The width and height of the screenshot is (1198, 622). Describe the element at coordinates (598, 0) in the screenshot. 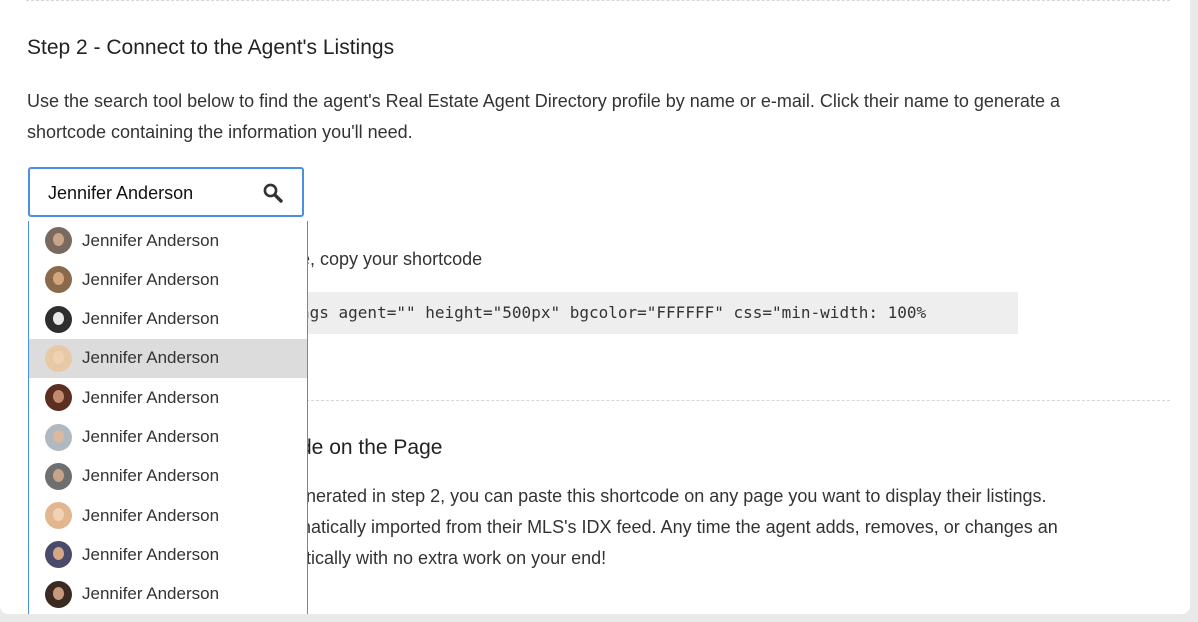

I see `section-divider-top` at that location.